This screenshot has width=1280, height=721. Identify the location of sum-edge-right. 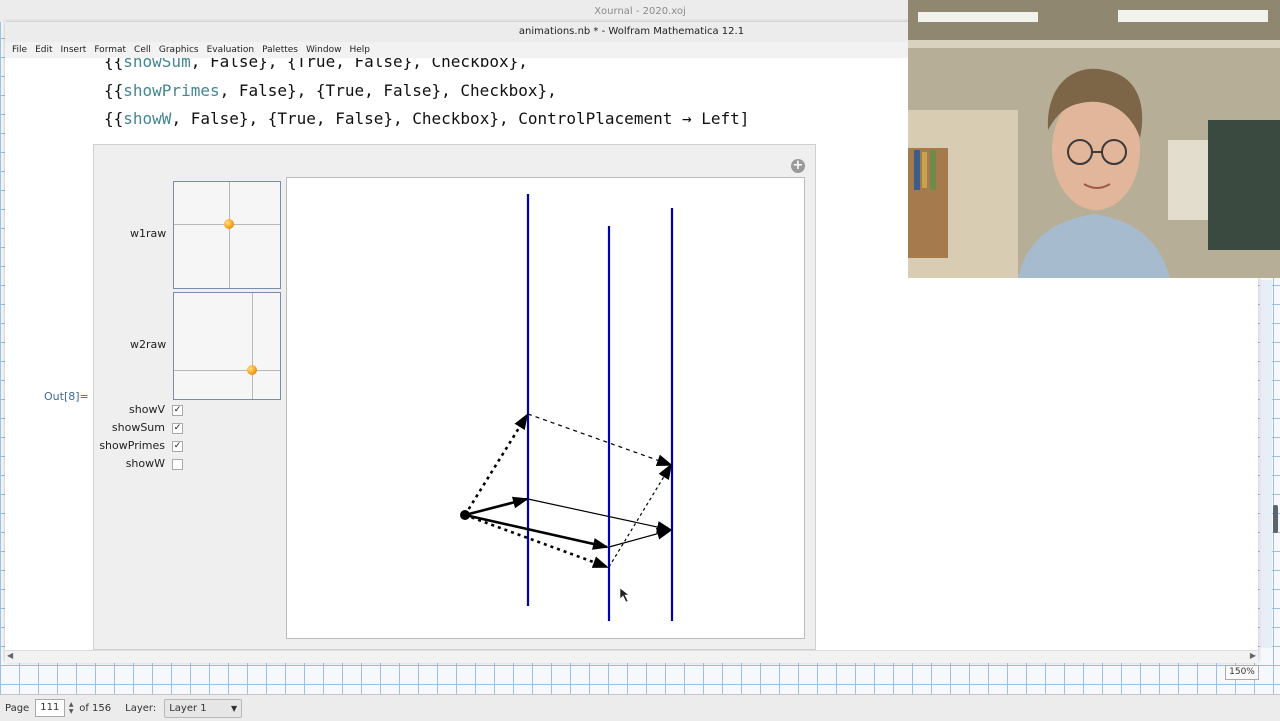
(640, 537).